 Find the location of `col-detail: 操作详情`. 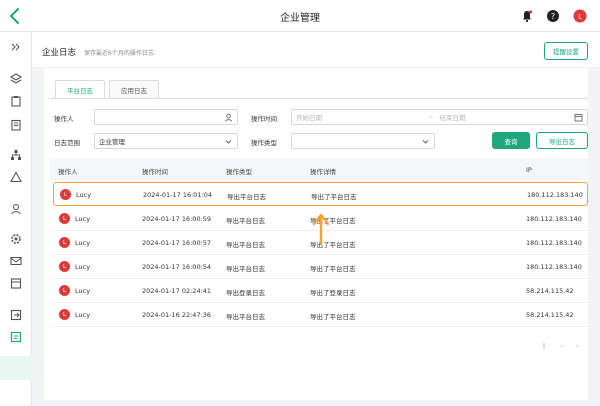

col-detail: 操作详情 is located at coordinates (323, 172).